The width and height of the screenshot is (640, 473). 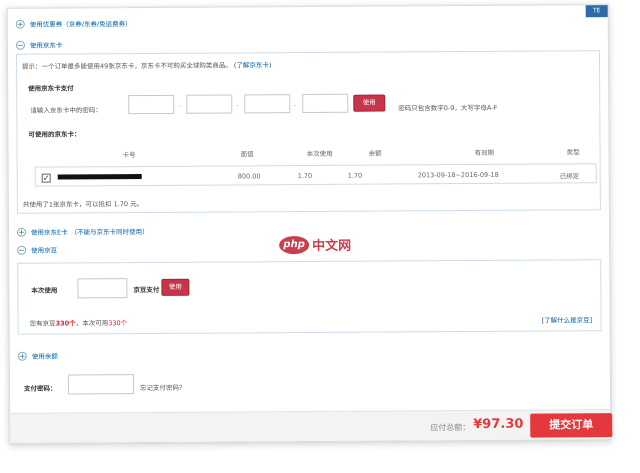 I want to click on col-use: 本次使用, so click(x=319, y=154).